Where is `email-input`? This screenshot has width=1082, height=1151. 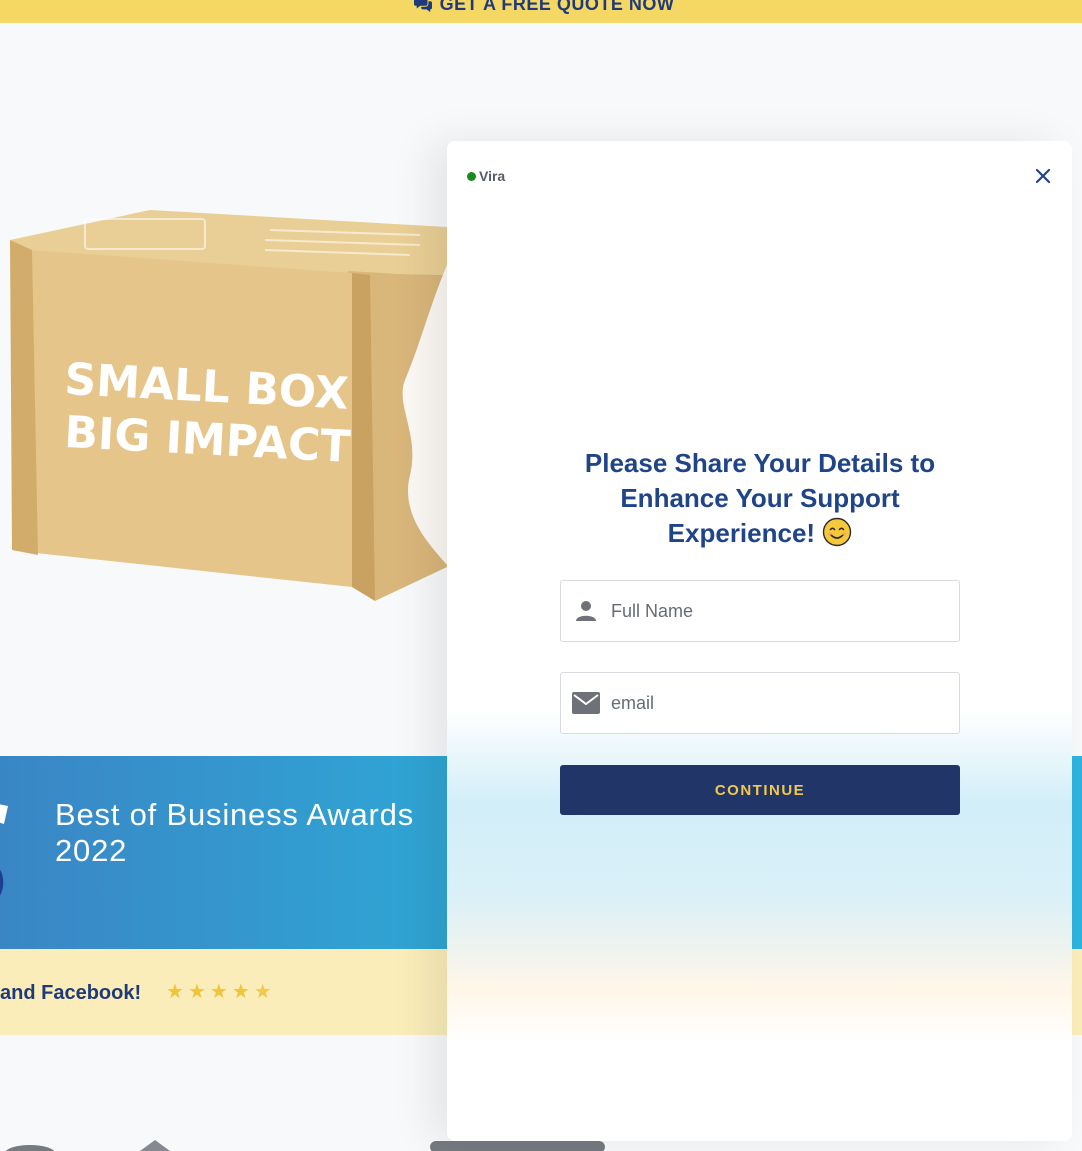
email-input is located at coordinates (776, 703).